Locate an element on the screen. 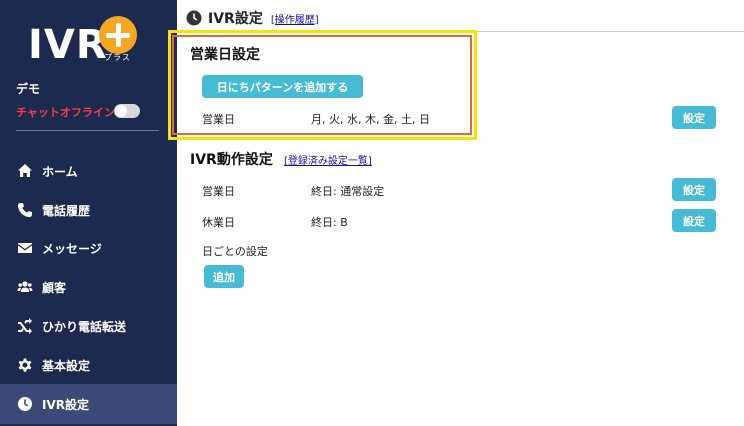  ivr-business-day-settings-button: 設定 is located at coordinates (694, 189).